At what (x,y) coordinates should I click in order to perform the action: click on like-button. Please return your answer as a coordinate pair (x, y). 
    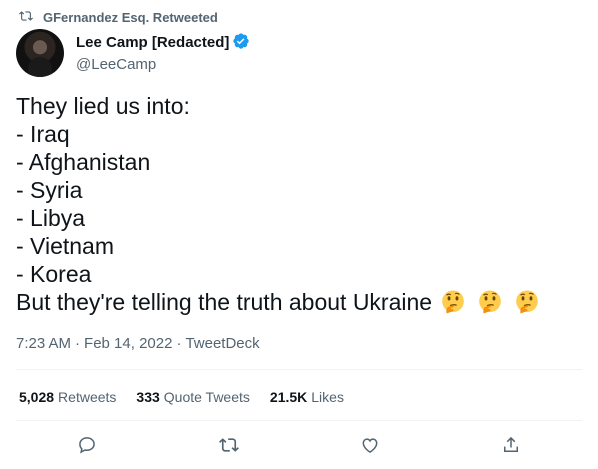
    Looking at the image, I should click on (370, 445).